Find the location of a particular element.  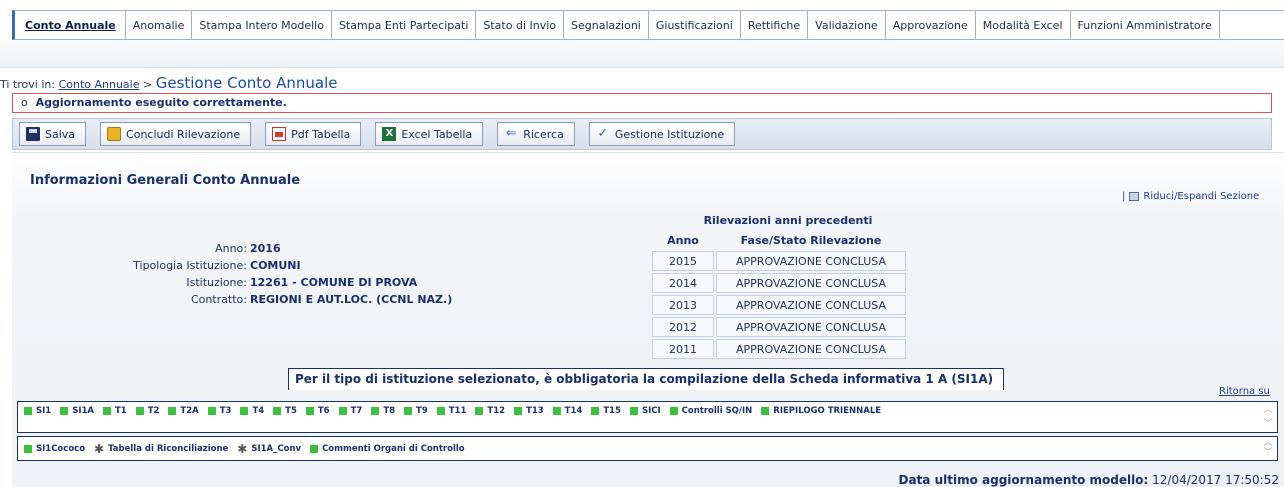

excel-icon: X is located at coordinates (389, 134).